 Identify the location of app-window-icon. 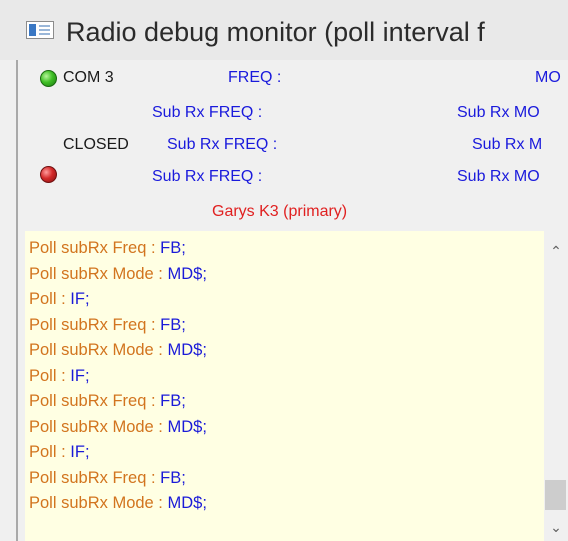
(40, 30).